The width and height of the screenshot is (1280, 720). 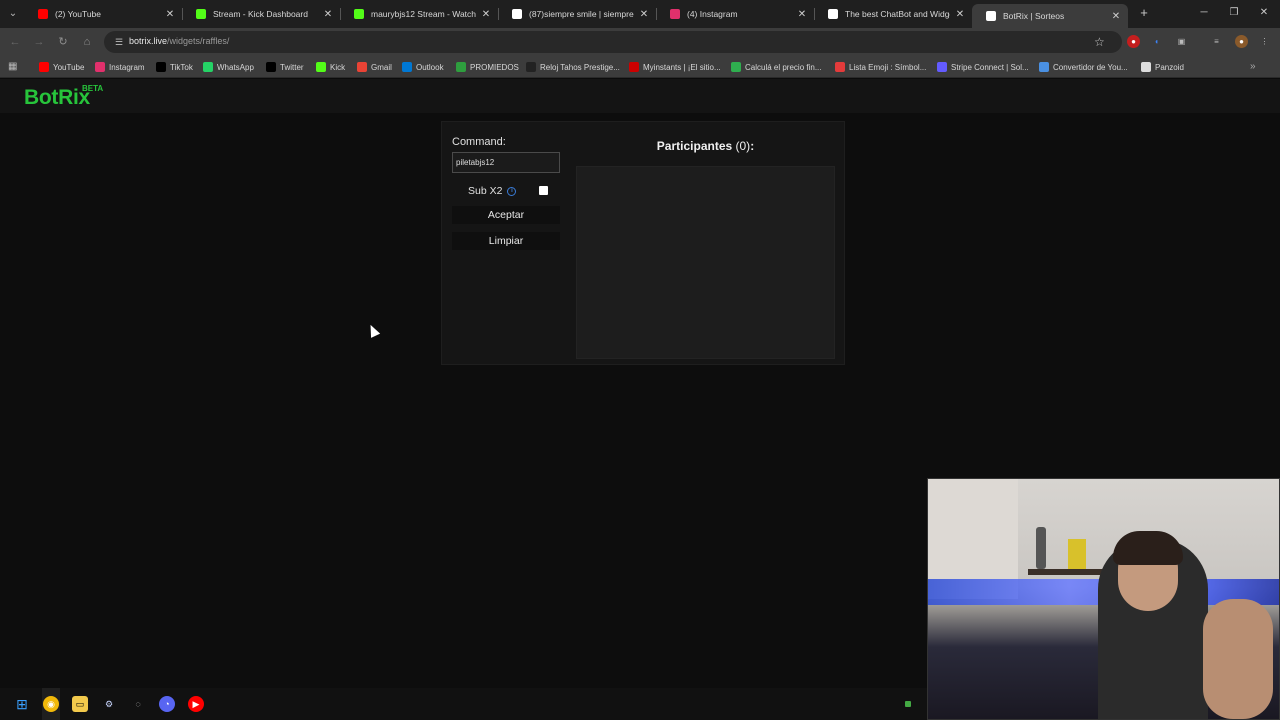 I want to click on command-input, so click(x=506, y=162).